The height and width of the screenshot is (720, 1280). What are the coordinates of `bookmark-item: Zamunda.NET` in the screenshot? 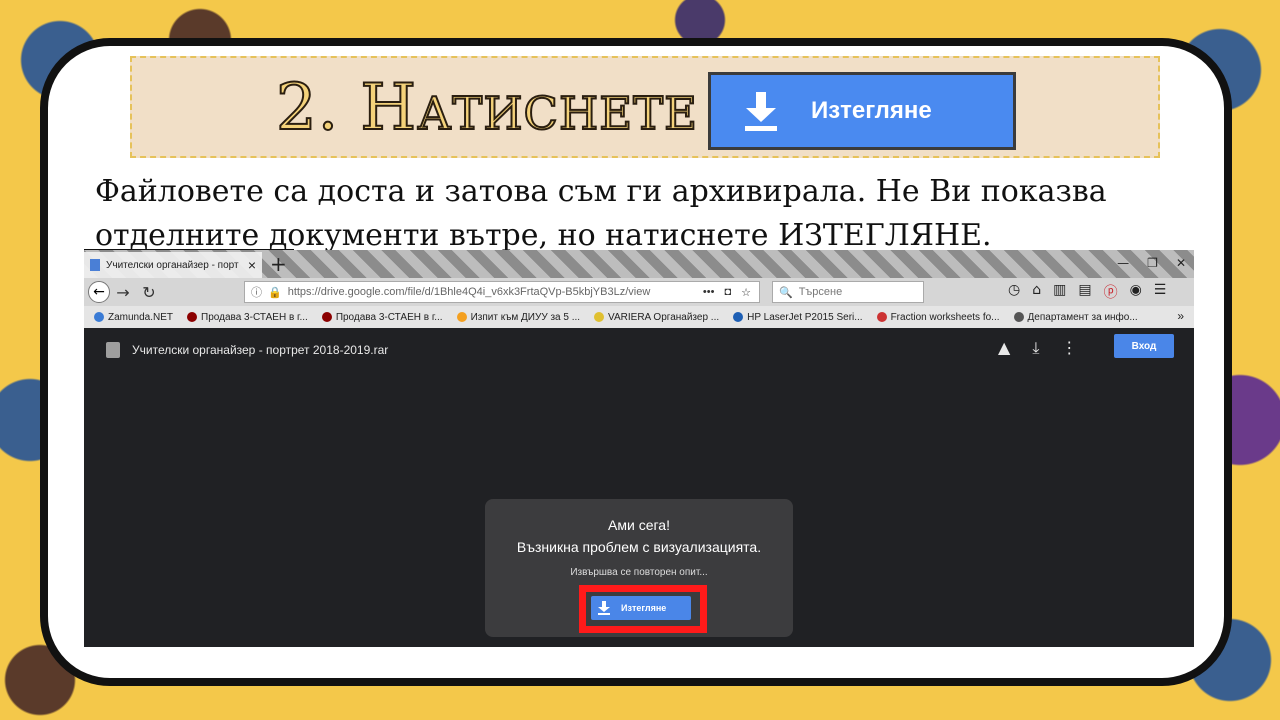 It's located at (133, 317).